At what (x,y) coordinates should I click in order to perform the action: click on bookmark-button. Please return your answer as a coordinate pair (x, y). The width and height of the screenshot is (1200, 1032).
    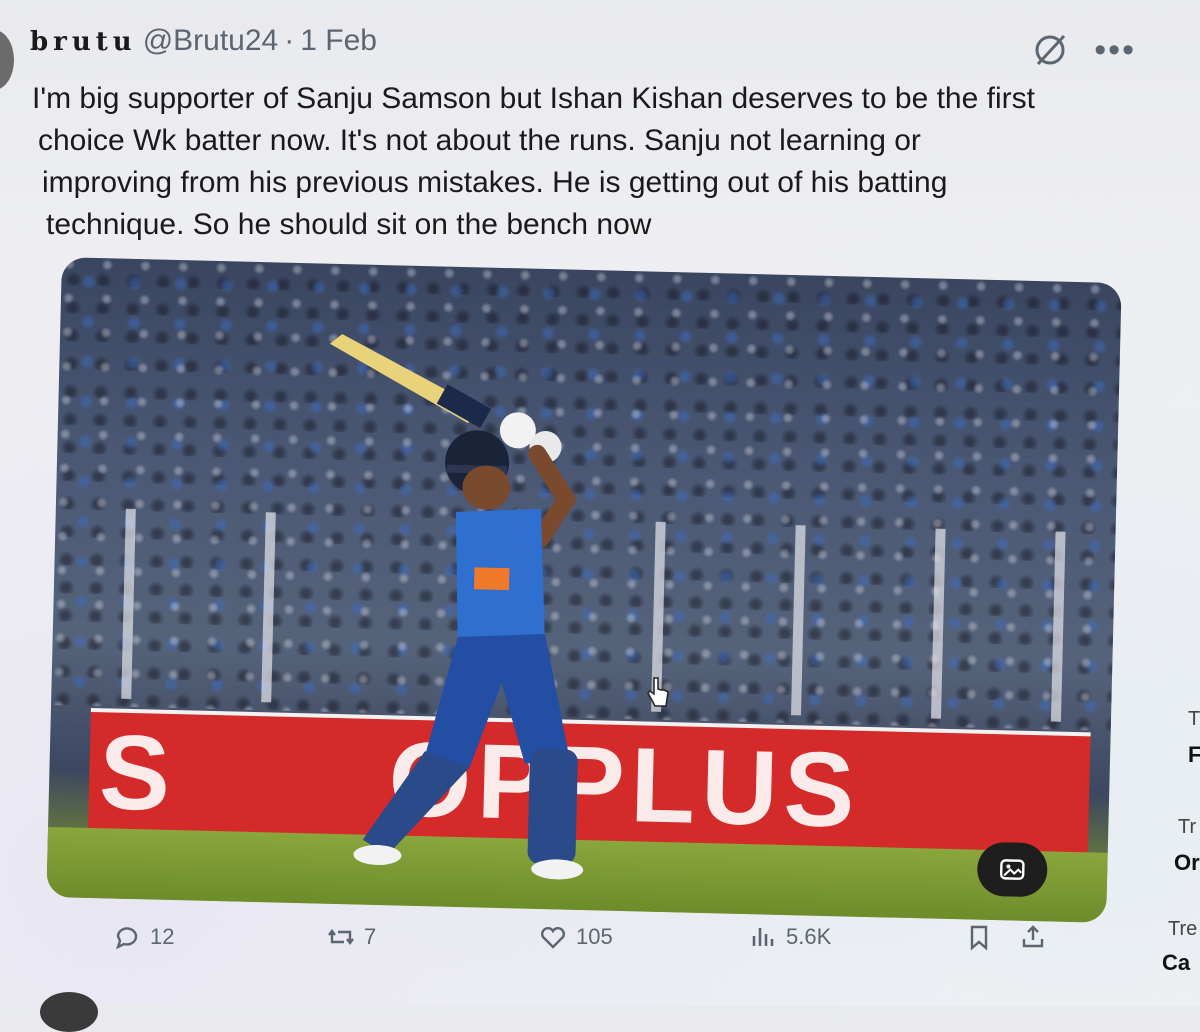
    Looking at the image, I should click on (979, 937).